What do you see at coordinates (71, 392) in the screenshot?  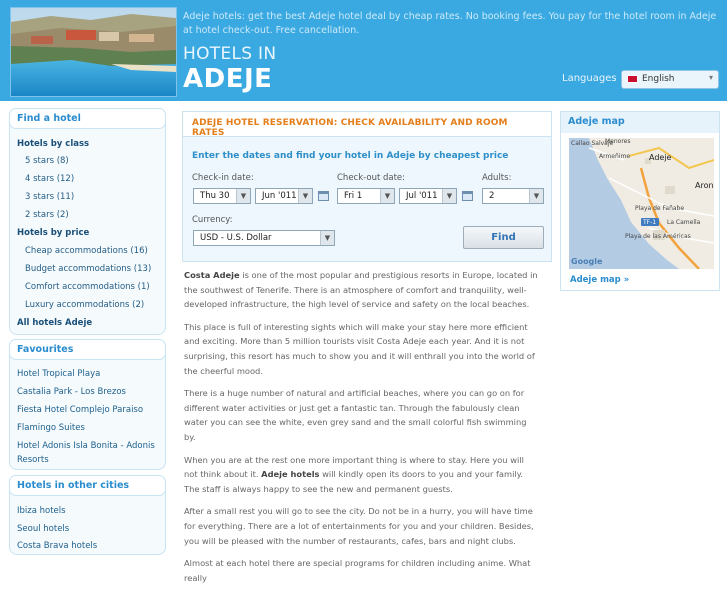 I see `favourite-item: Castalia Park - Los Brezos` at bounding box center [71, 392].